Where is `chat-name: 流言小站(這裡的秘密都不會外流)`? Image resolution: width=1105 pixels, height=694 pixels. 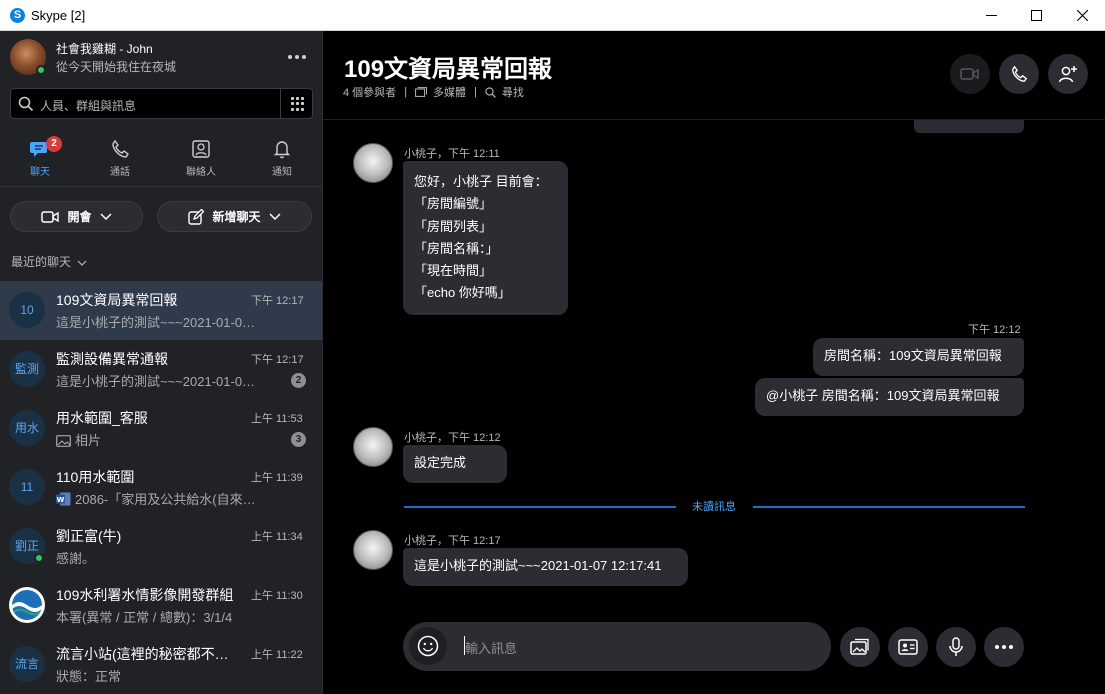 chat-name: 流言小站(這裡的秘密都不會外流) is located at coordinates (149, 654).